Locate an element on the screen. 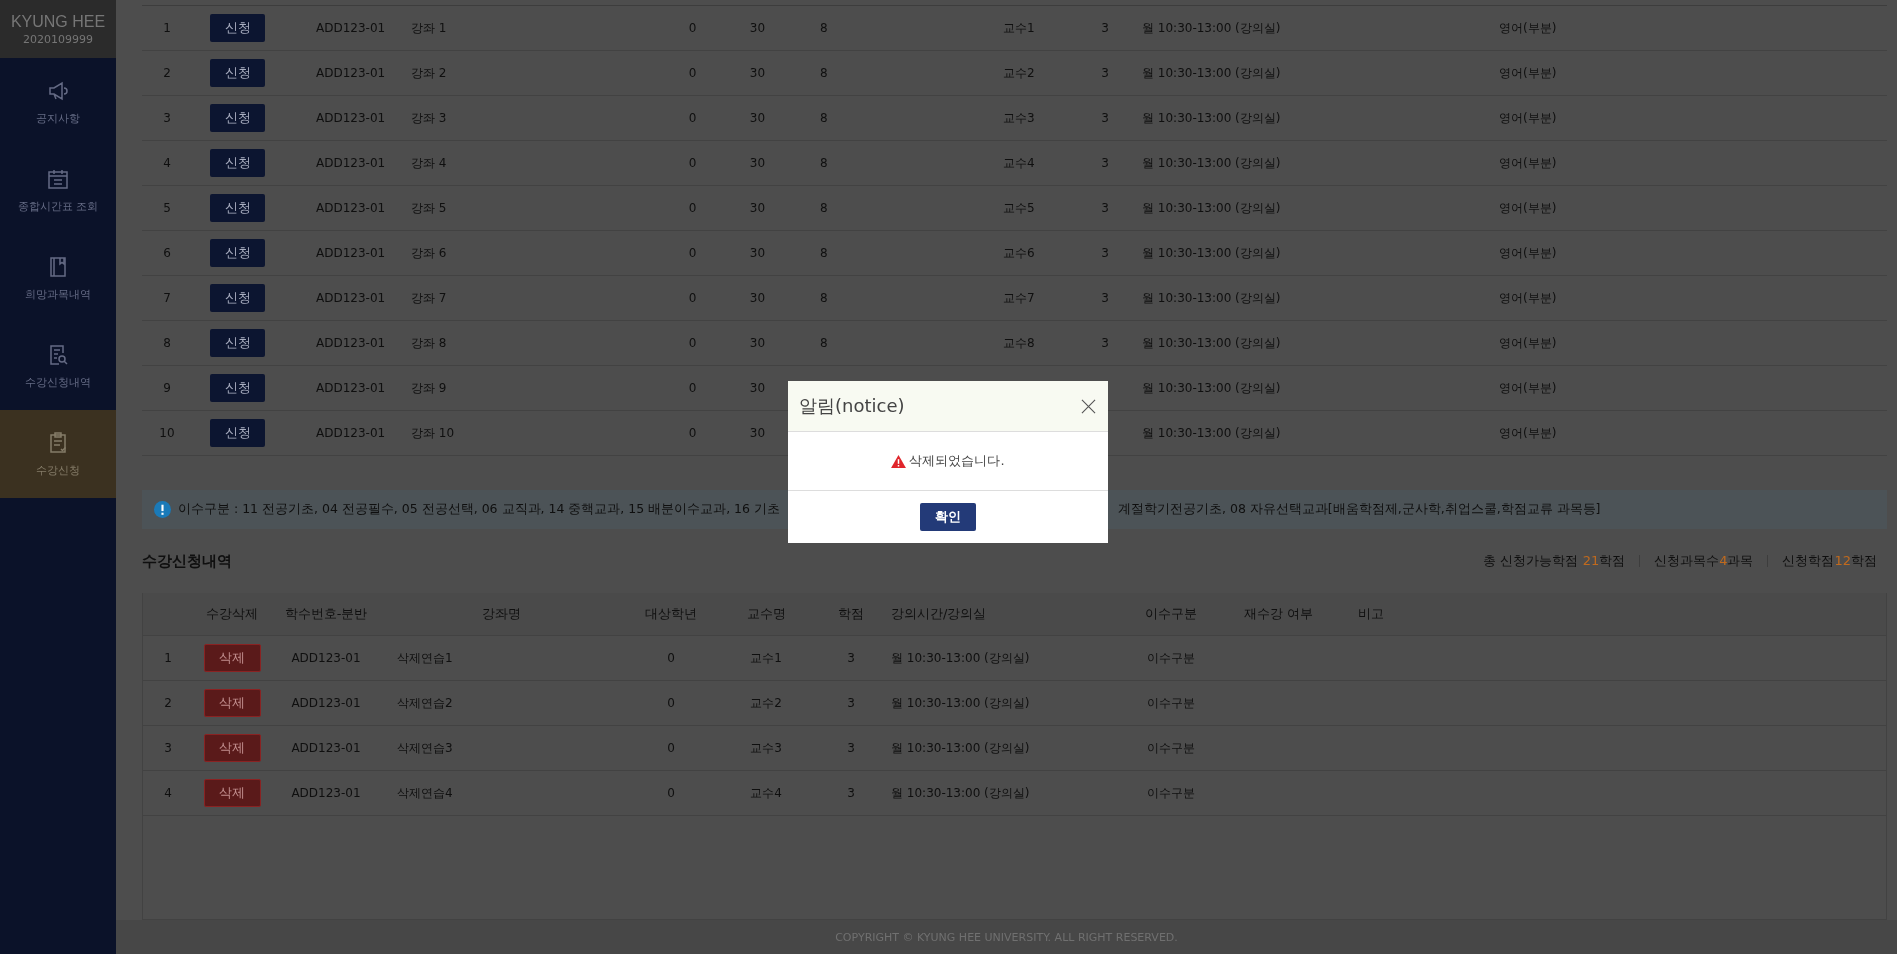 The image size is (1897, 954). professor-name: 교수3 is located at coordinates (1019, 117).